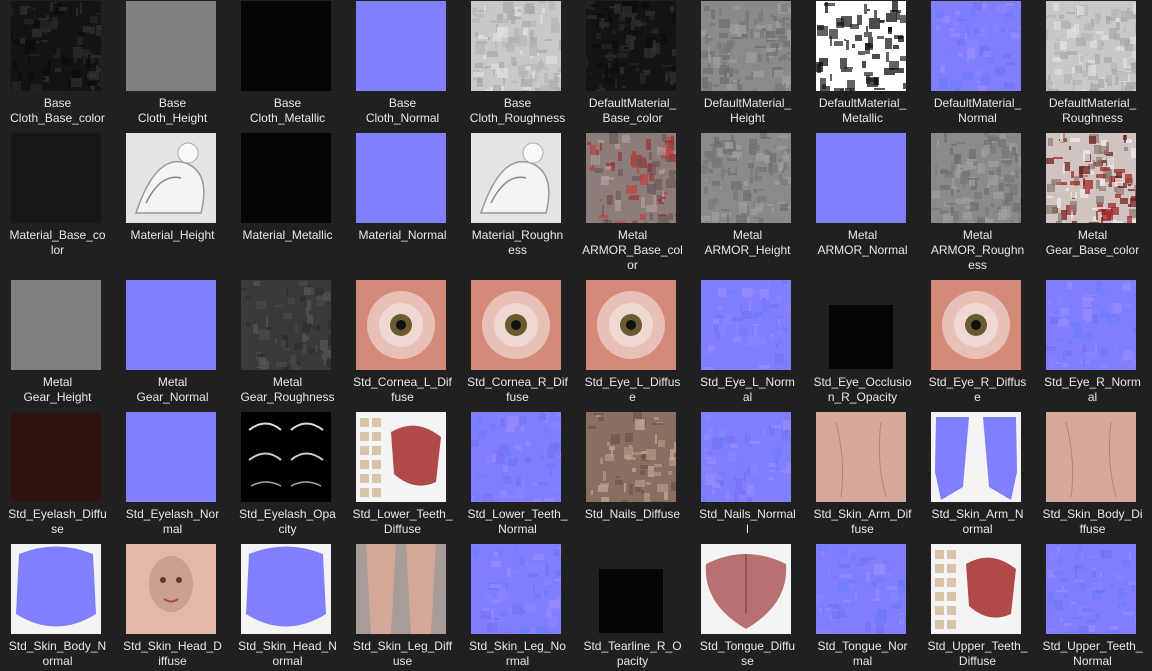 The height and width of the screenshot is (671, 1152). Describe the element at coordinates (862, 653) in the screenshot. I see `texture-file-name: Std_Tongue_Nor mal` at that location.